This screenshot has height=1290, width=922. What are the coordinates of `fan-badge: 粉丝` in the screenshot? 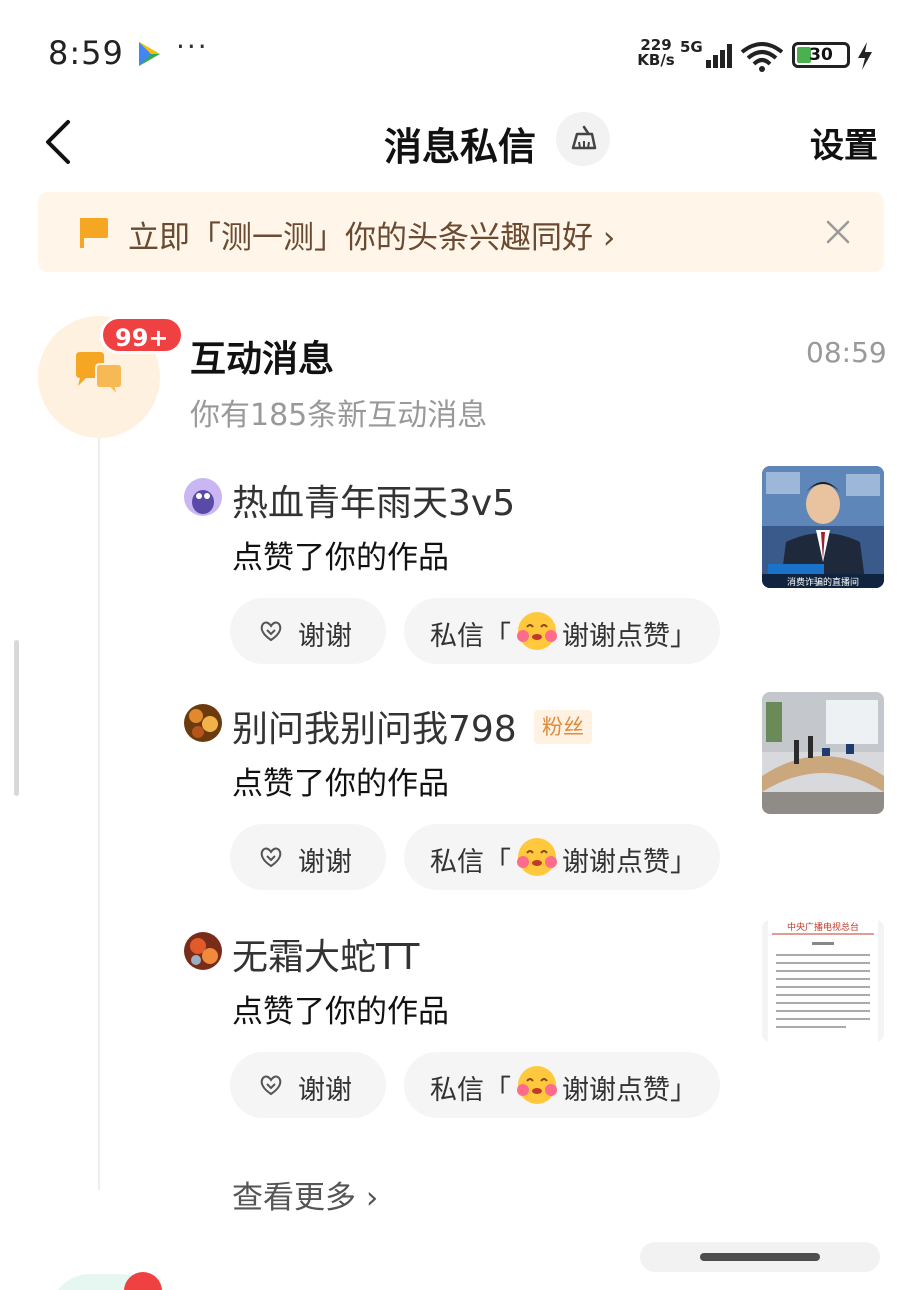 It's located at (563, 727).